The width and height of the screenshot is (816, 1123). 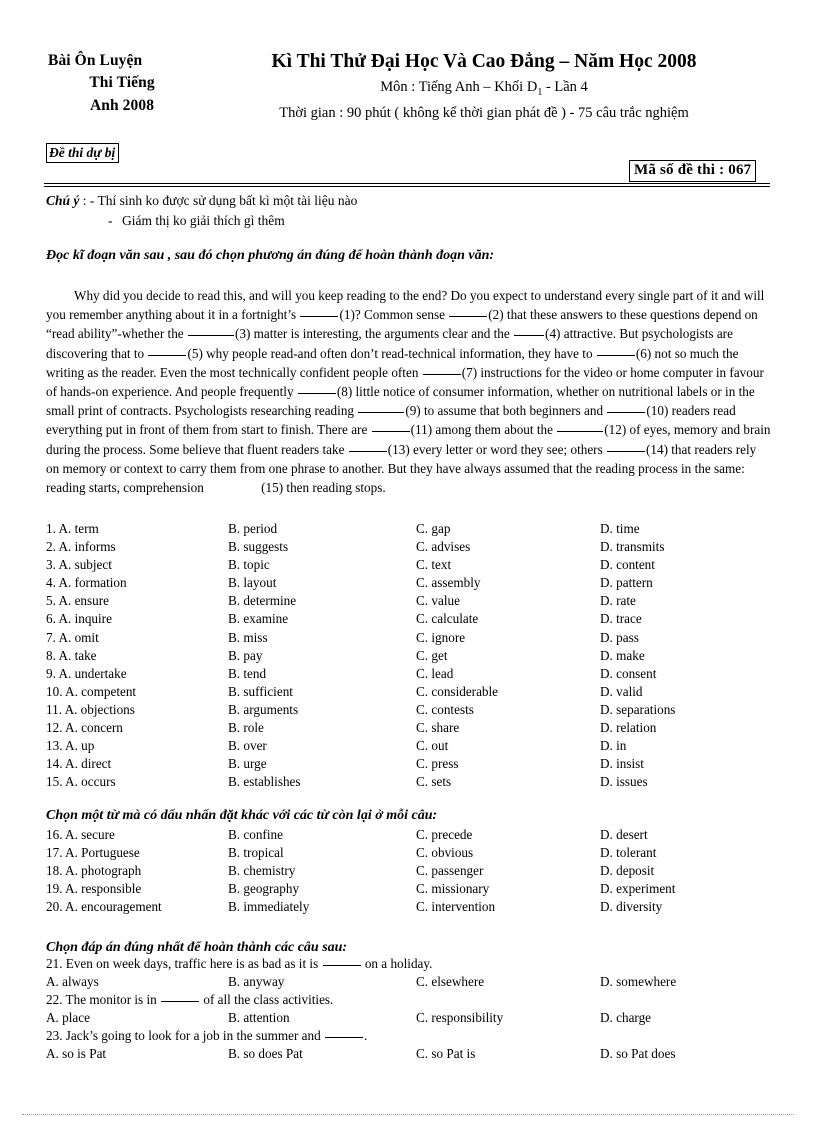 I want to click on cloze-option-c: C. text, so click(x=433, y=565).